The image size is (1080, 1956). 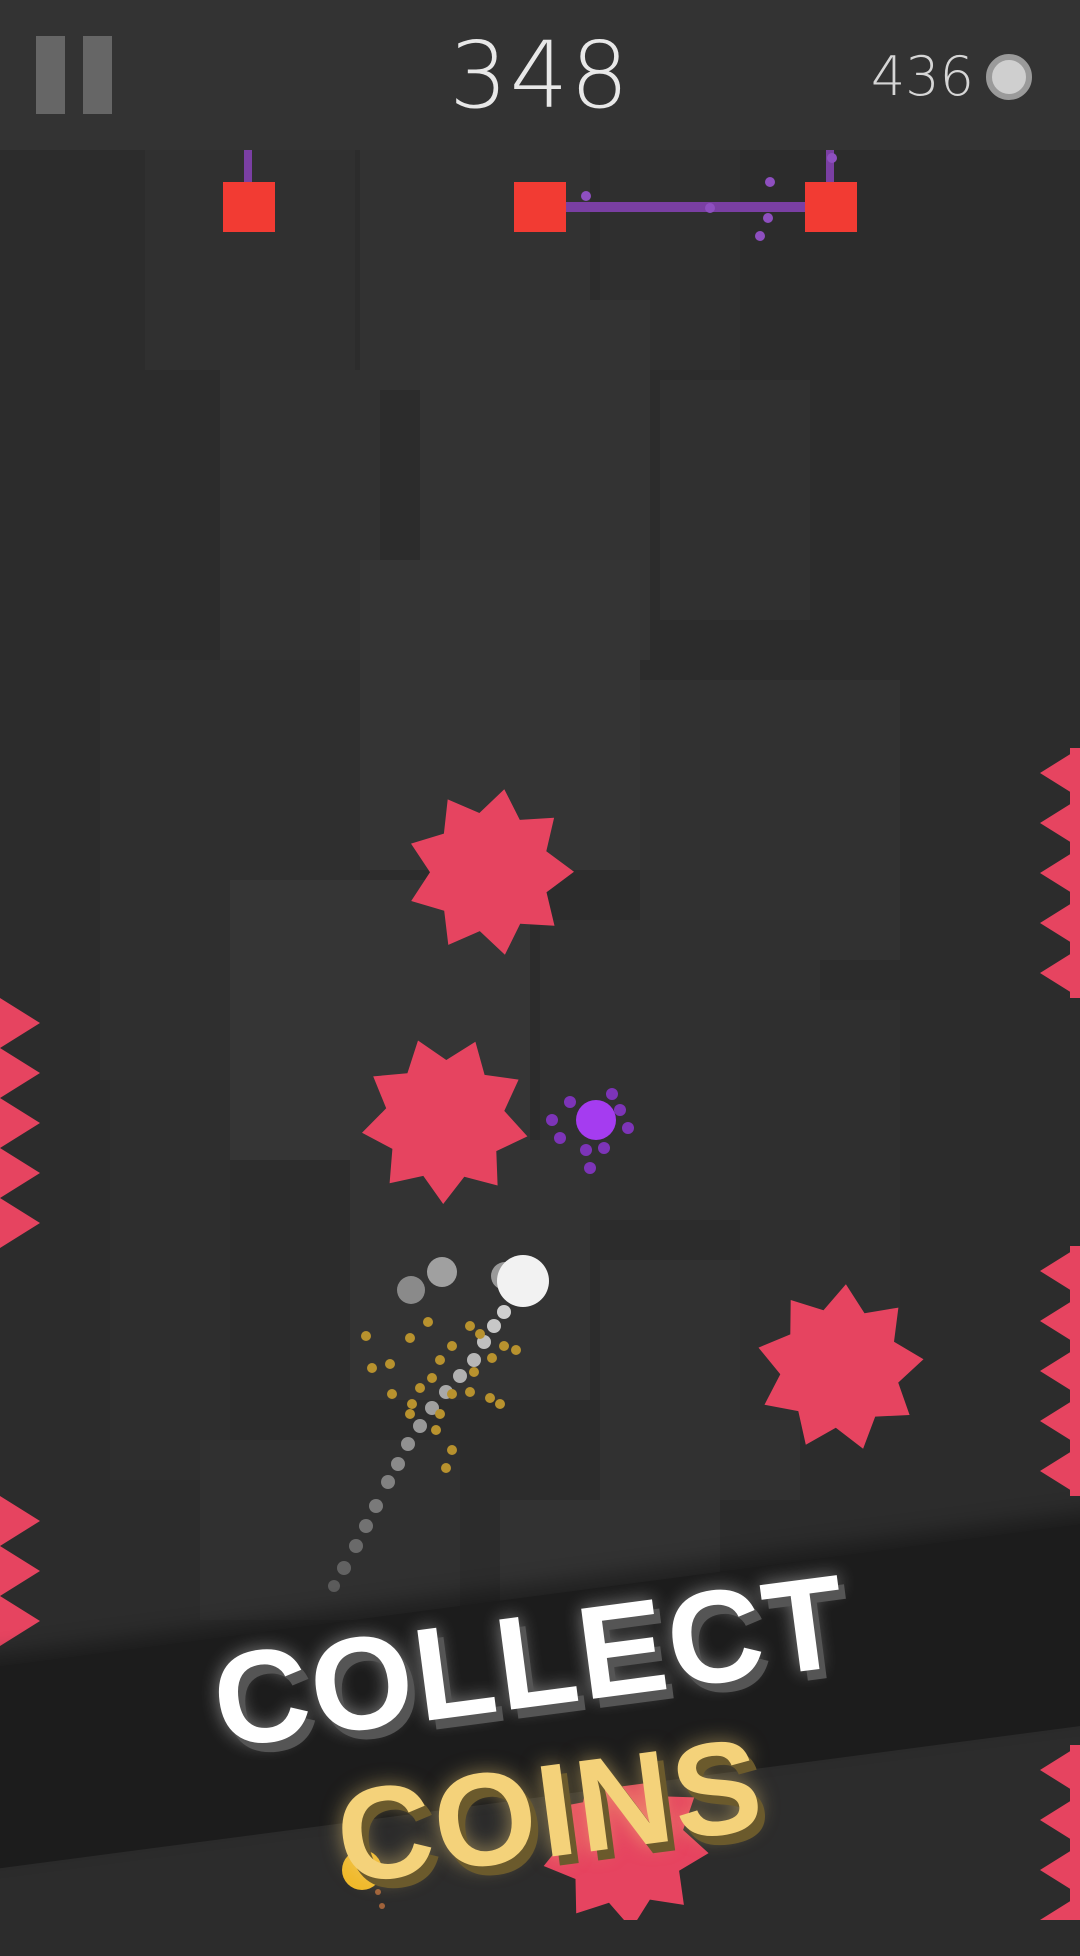 I want to click on coin-counter: 436, so click(x=951, y=76).